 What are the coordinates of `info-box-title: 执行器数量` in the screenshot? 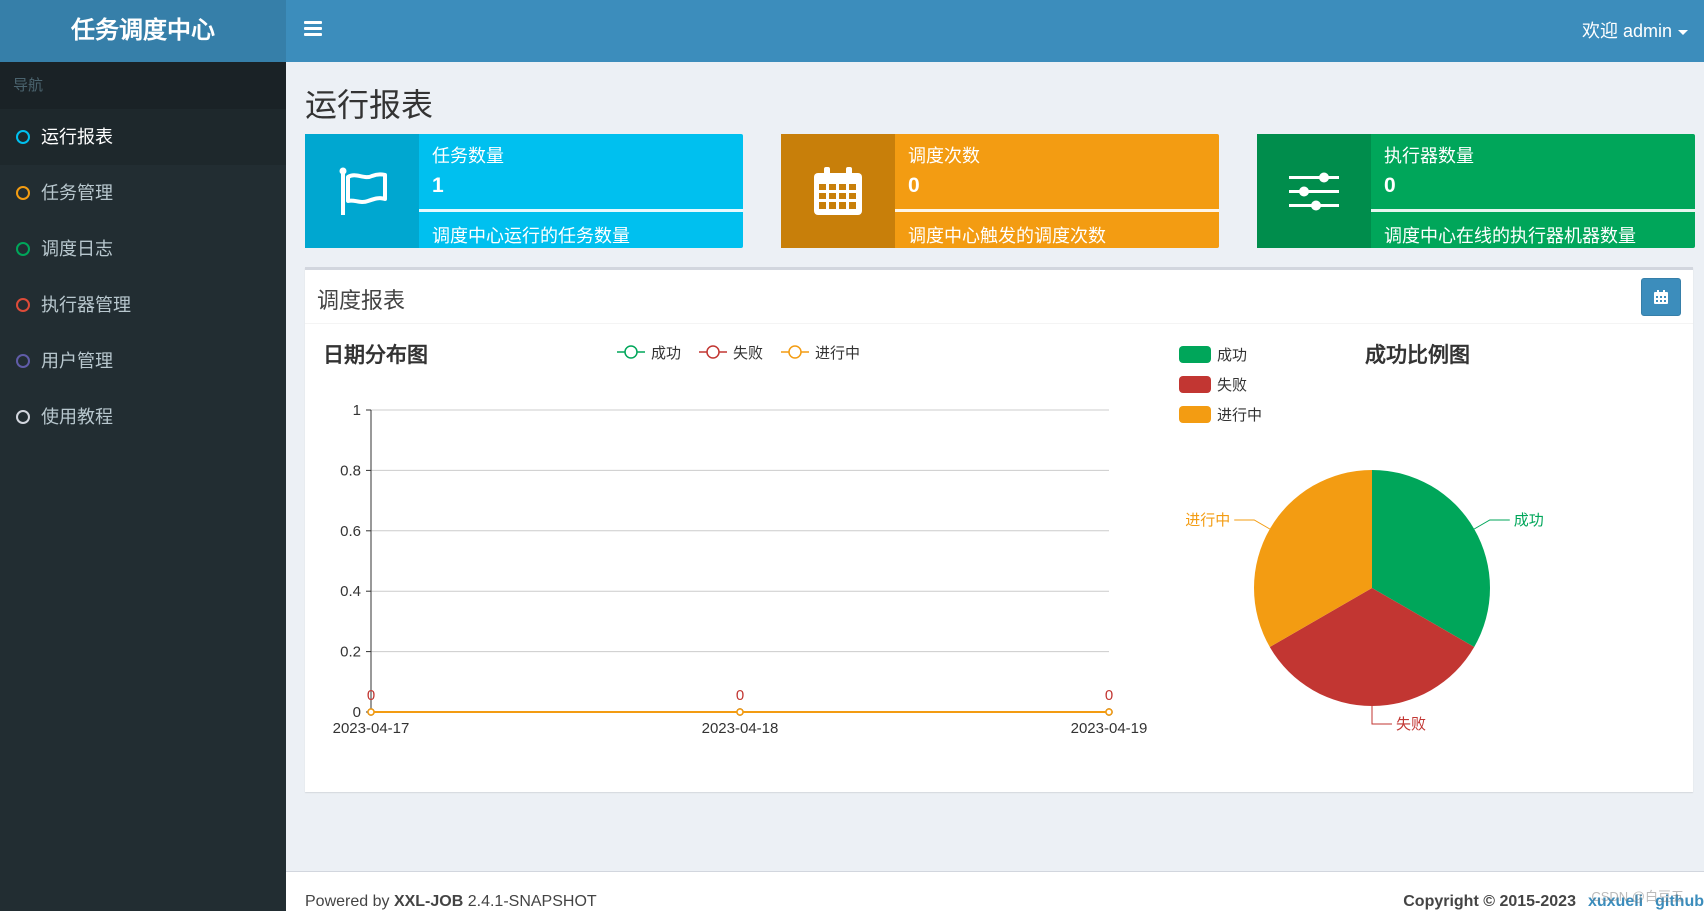 It's located at (1429, 156).